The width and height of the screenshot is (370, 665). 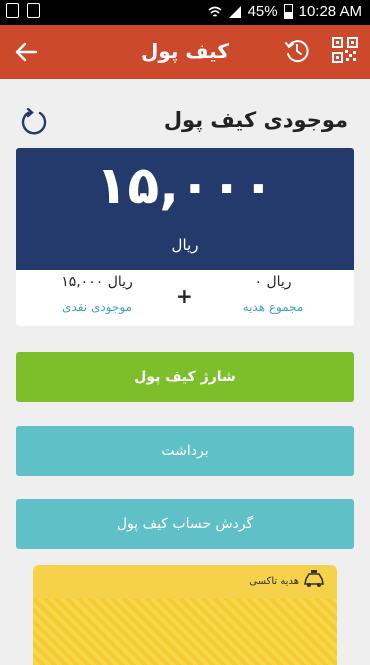 I want to click on taxi-gift-card: هدیه تاکسی, so click(x=185, y=615).